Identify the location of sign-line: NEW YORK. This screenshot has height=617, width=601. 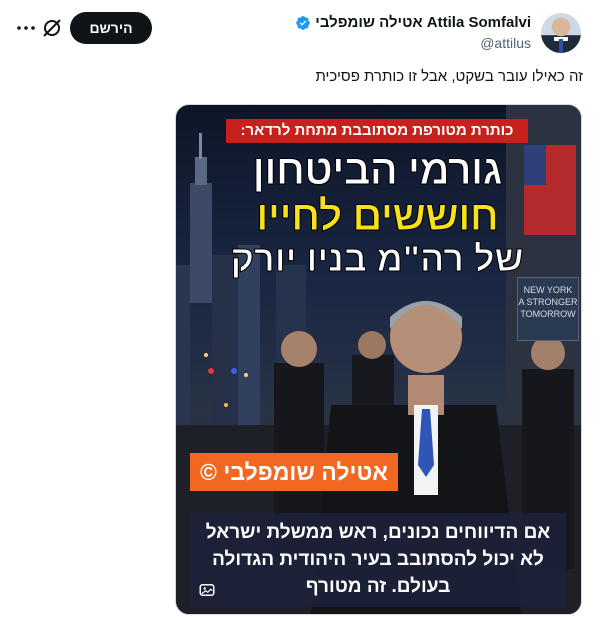
(548, 290).